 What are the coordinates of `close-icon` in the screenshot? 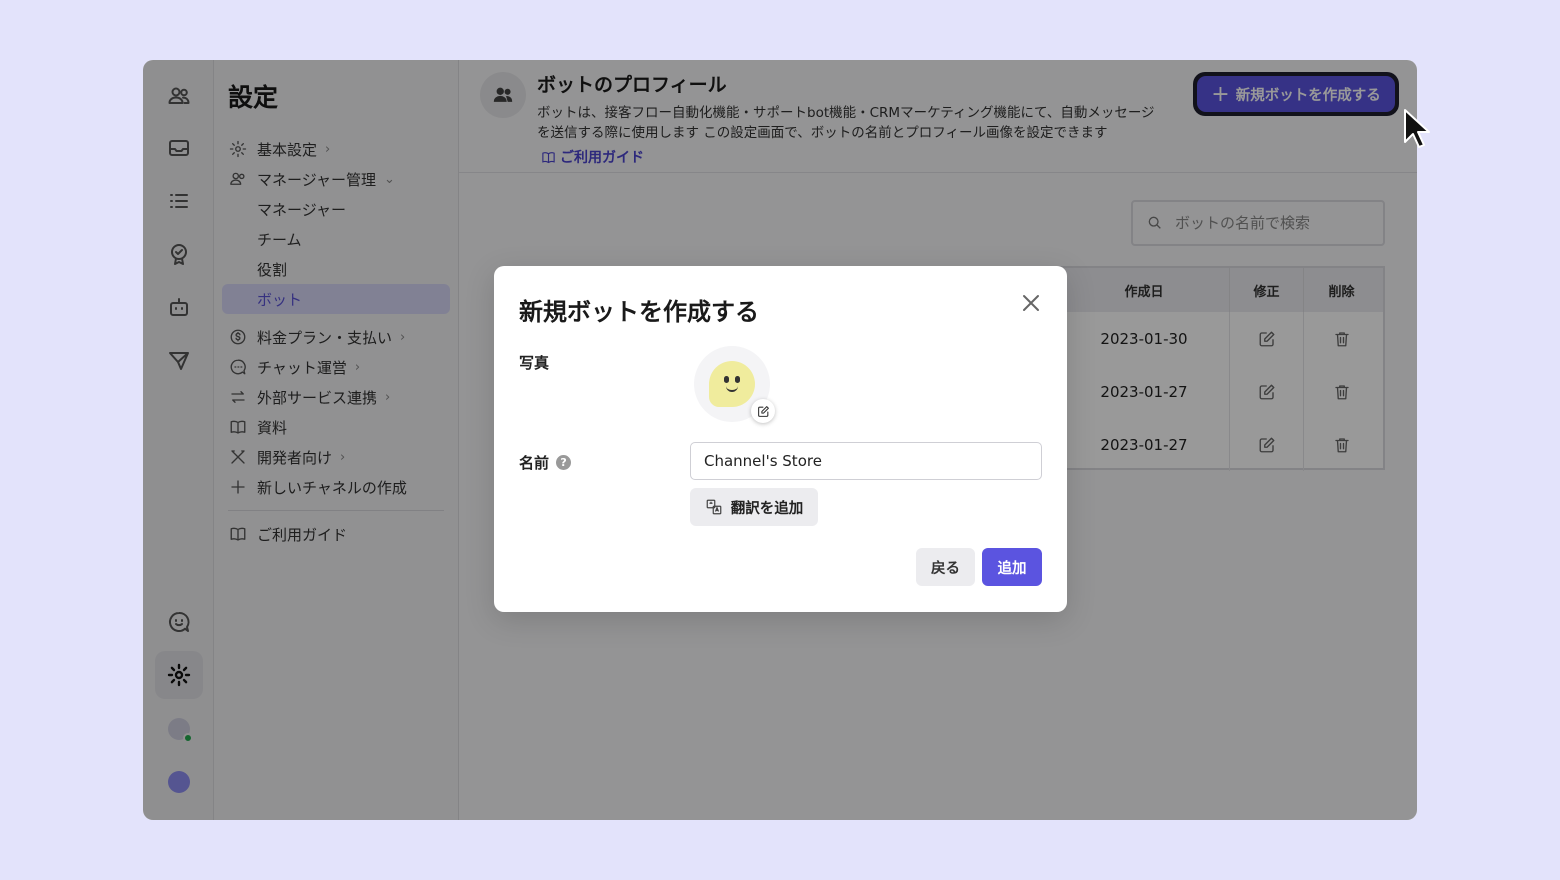 It's located at (1031, 303).